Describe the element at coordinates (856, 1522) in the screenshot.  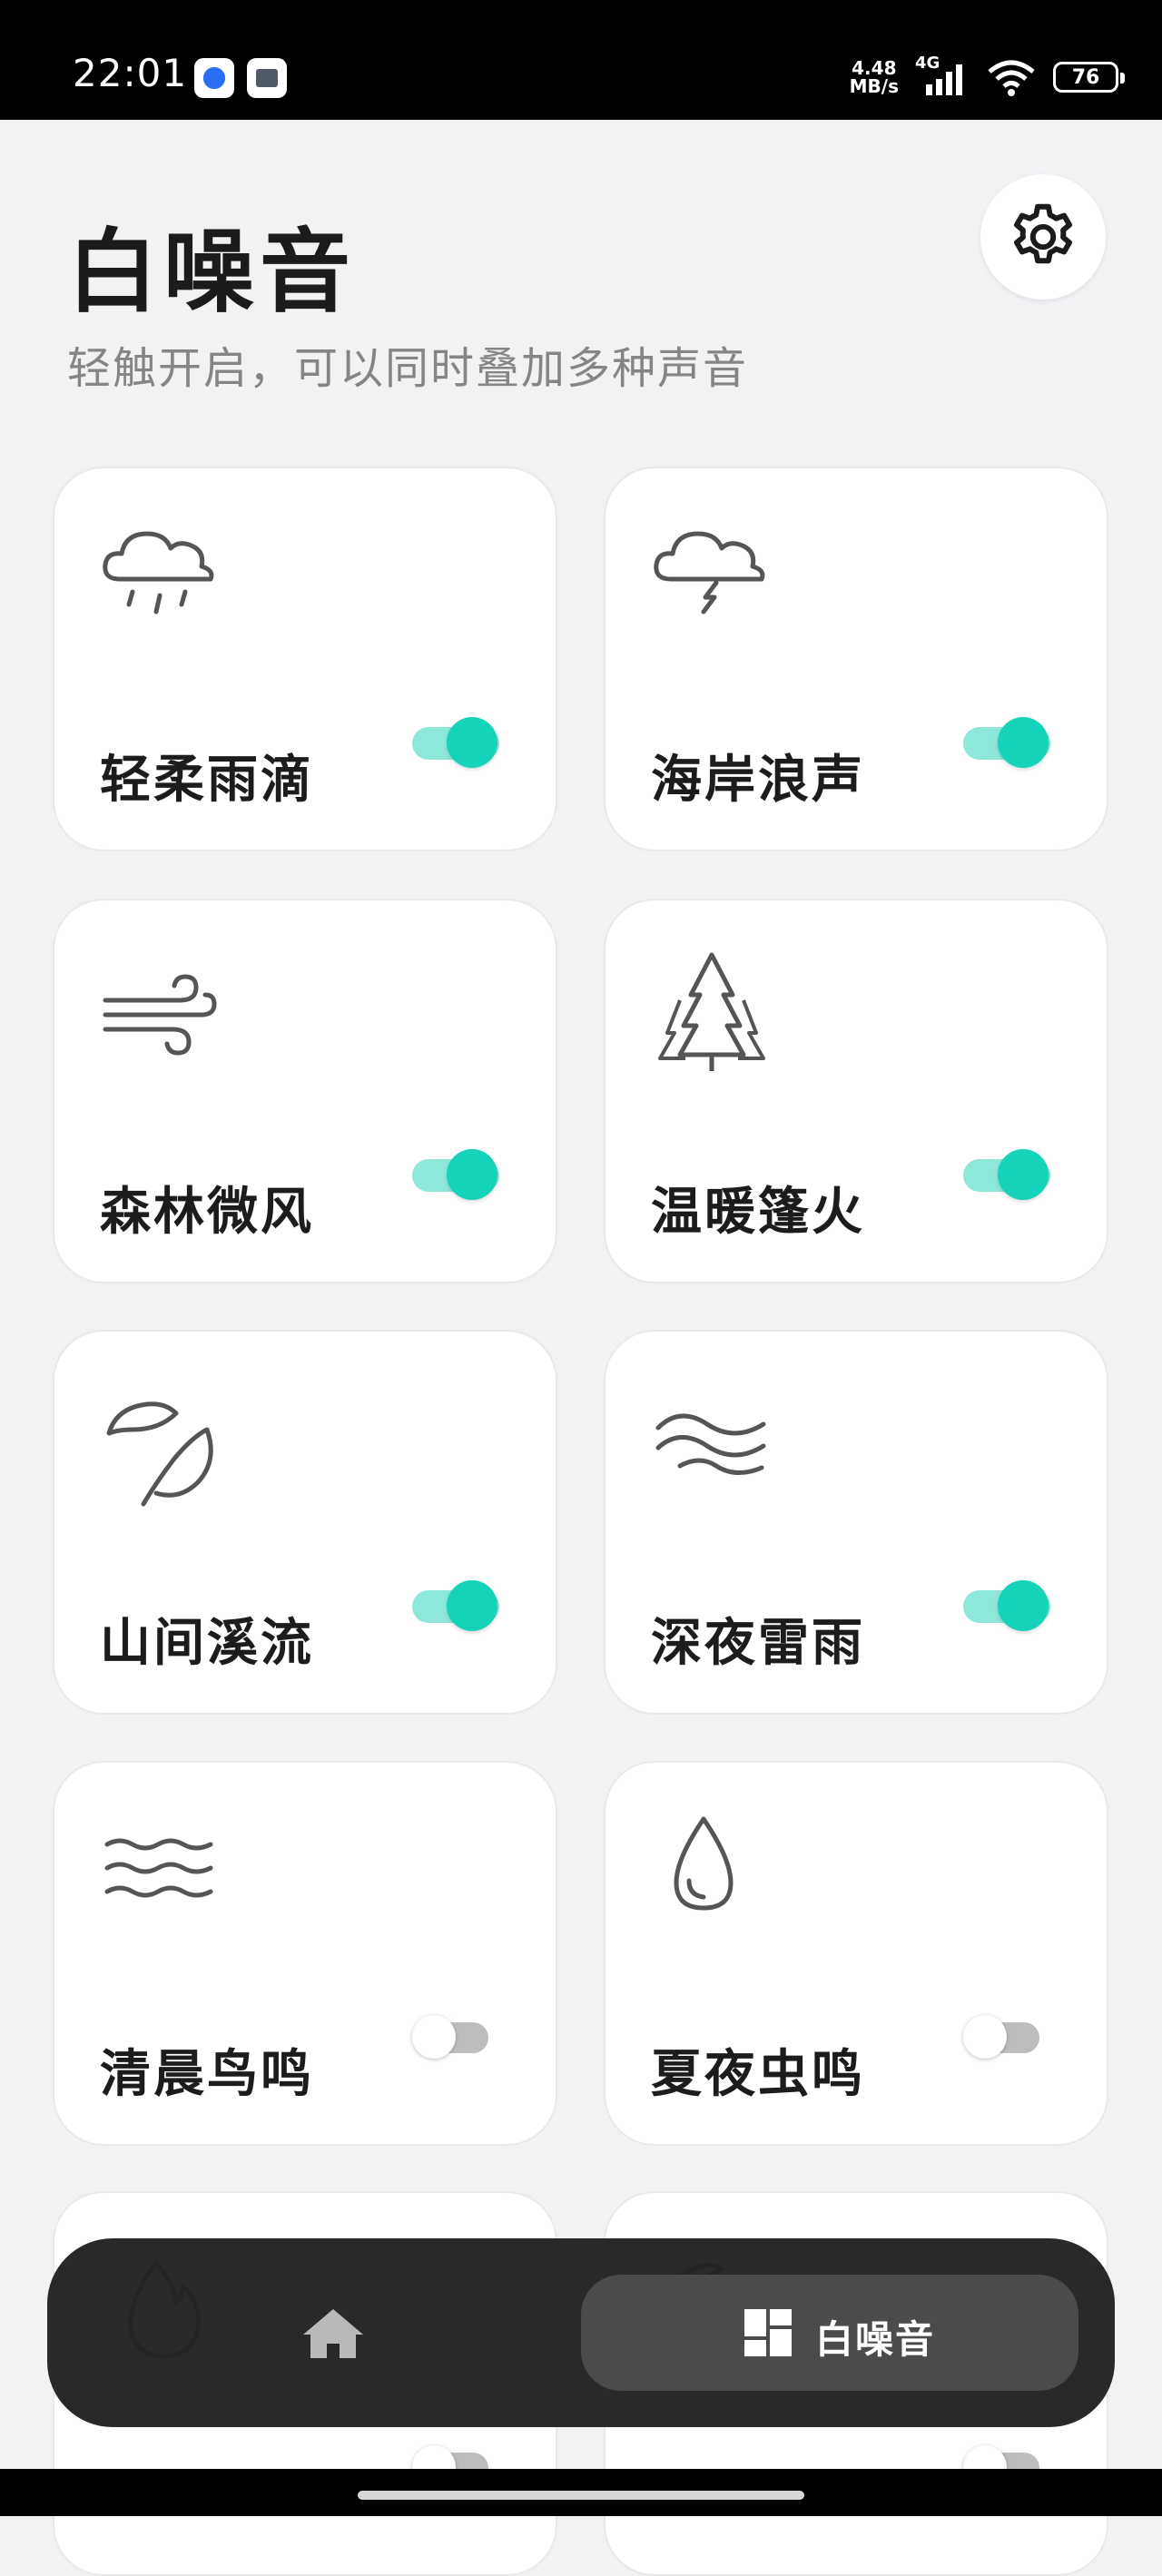
I see `sound-card-5: 深夜雷雨` at that location.